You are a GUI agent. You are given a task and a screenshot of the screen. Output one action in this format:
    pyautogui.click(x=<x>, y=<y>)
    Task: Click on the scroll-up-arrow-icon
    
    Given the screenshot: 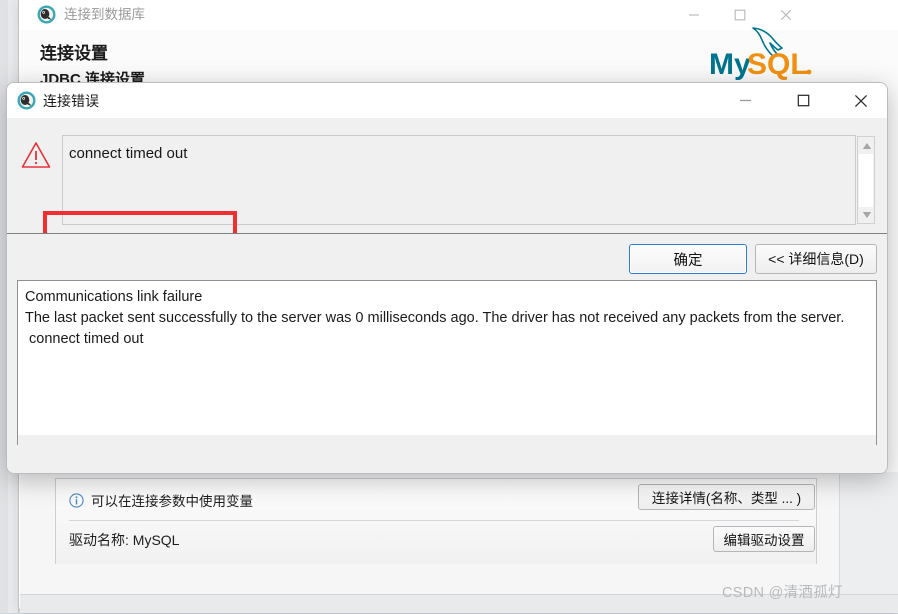 What is the action you would take?
    pyautogui.click(x=867, y=146)
    